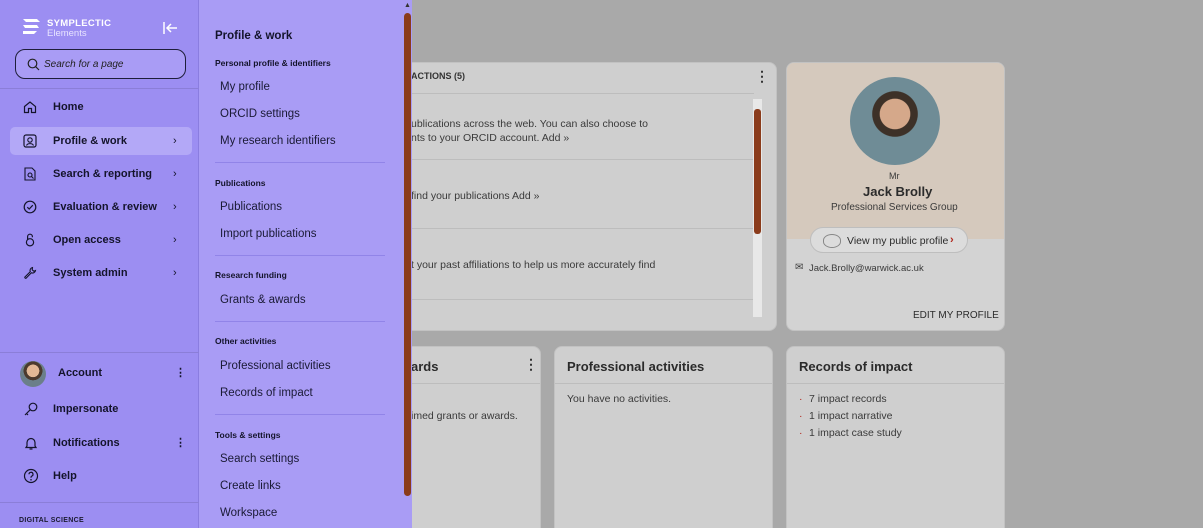 Image resolution: width=1203 pixels, height=528 pixels. What do you see at coordinates (248, 513) in the screenshot?
I see `flyout-link-workspace: Workspace` at bounding box center [248, 513].